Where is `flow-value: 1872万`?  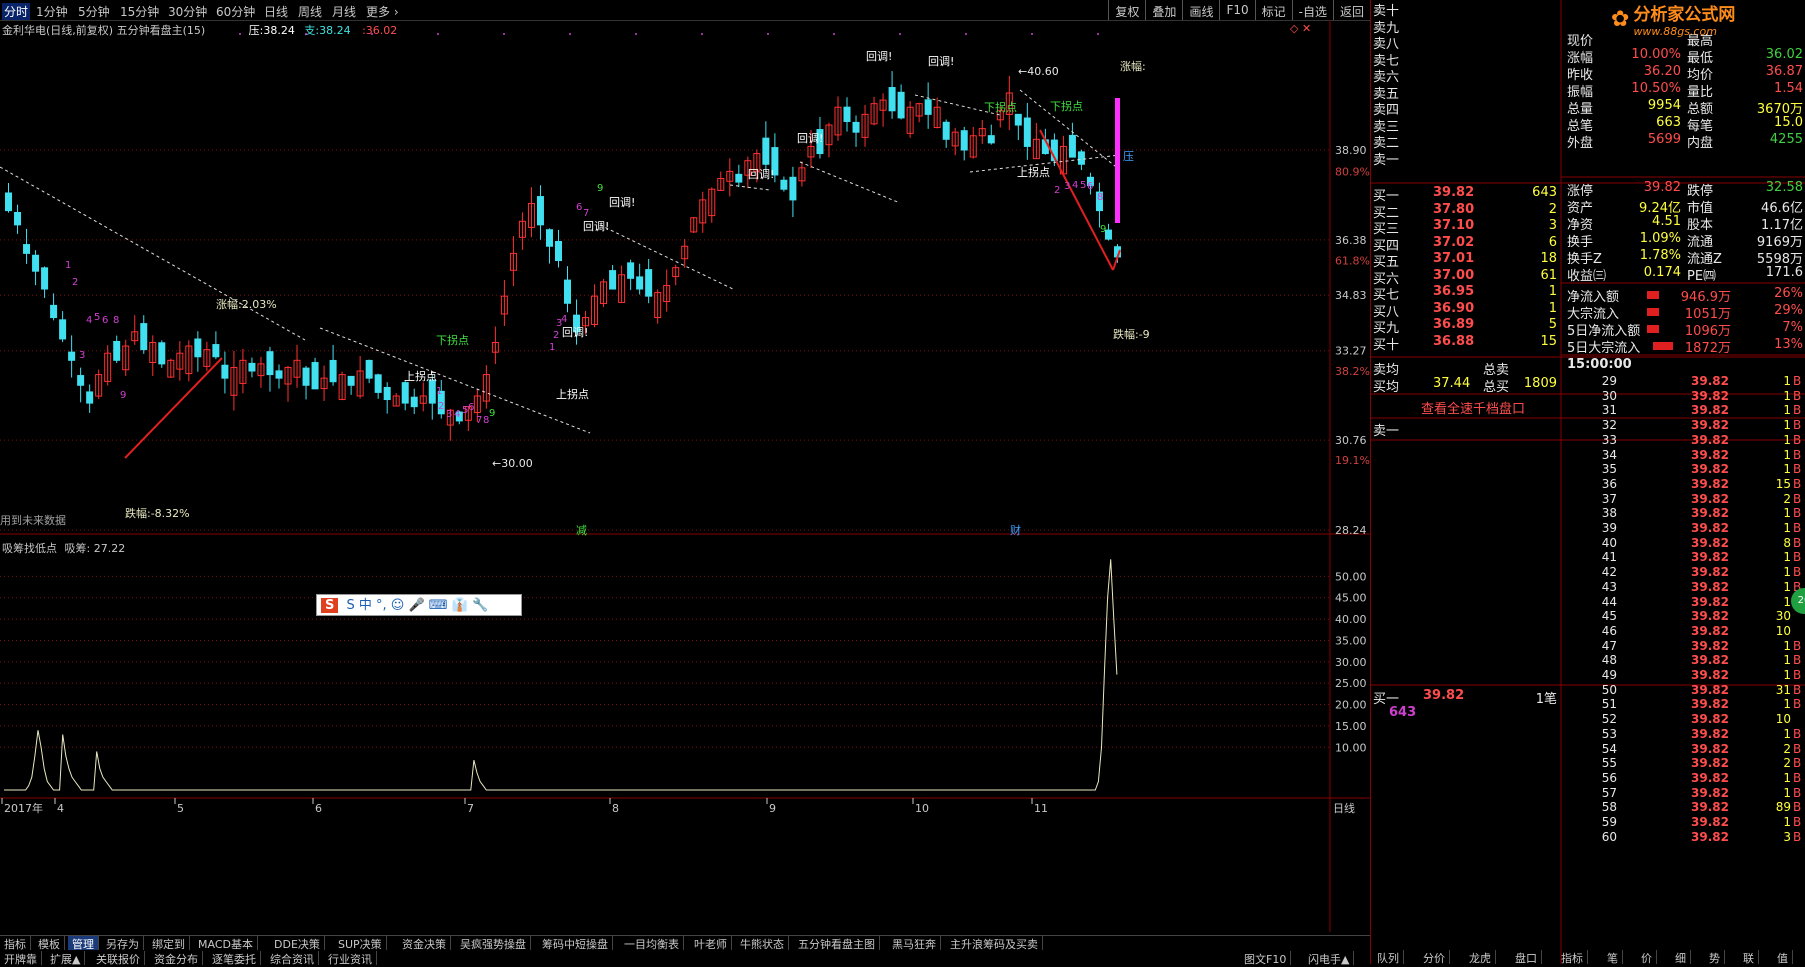
flow-value: 1872万 is located at coordinates (1707, 348).